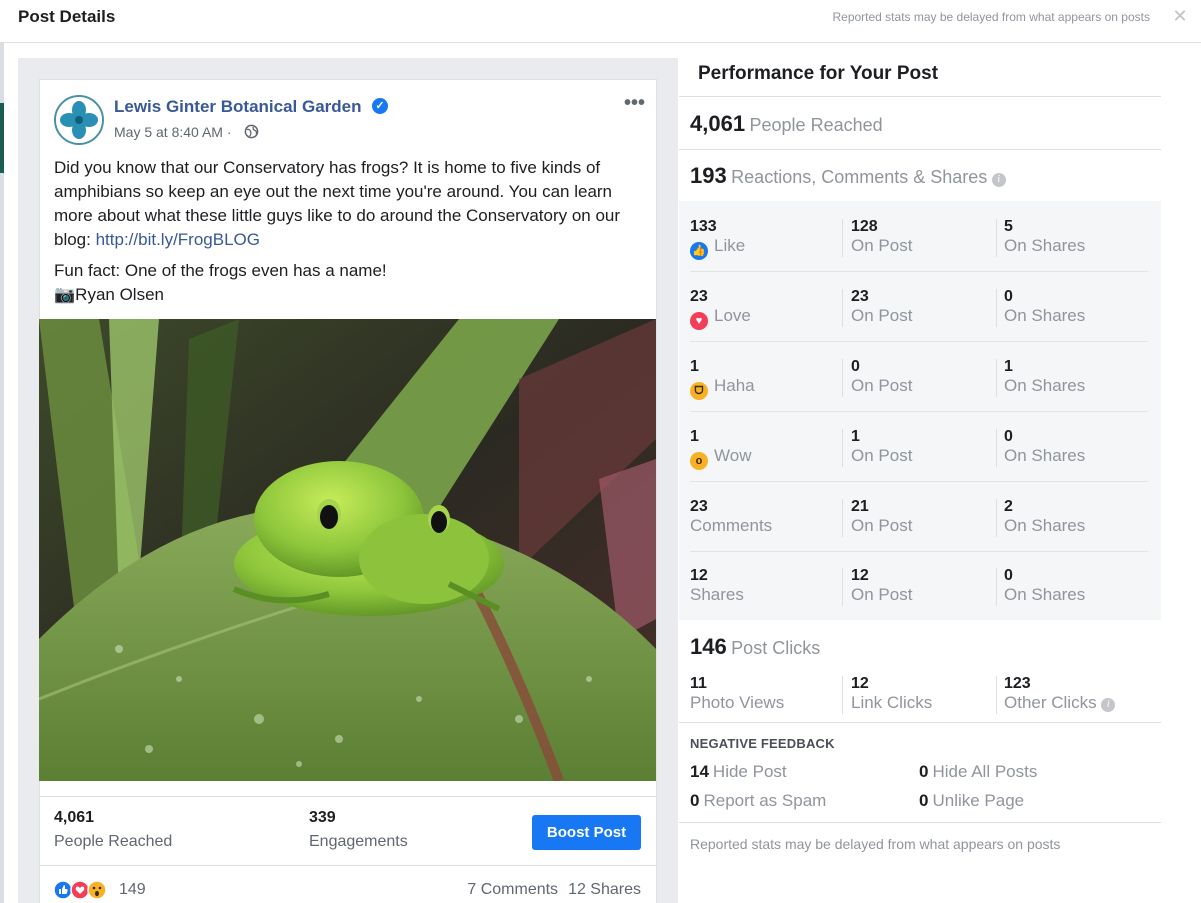  What do you see at coordinates (720, 449) in the screenshot?
I see `breakdown-row-wow: 1 o Wow` at bounding box center [720, 449].